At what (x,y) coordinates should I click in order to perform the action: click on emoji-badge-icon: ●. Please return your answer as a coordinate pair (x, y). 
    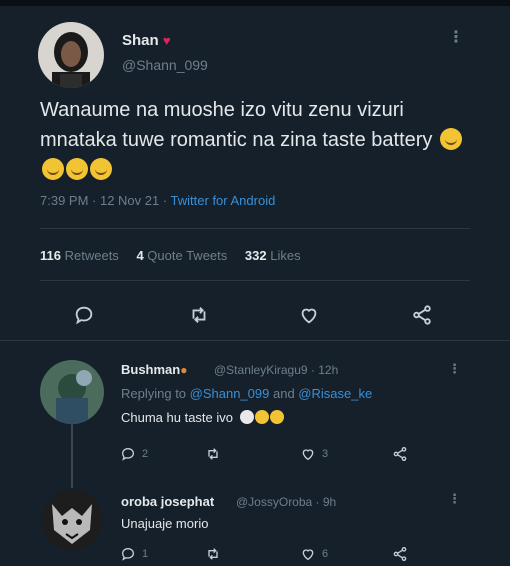
    Looking at the image, I should click on (184, 370).